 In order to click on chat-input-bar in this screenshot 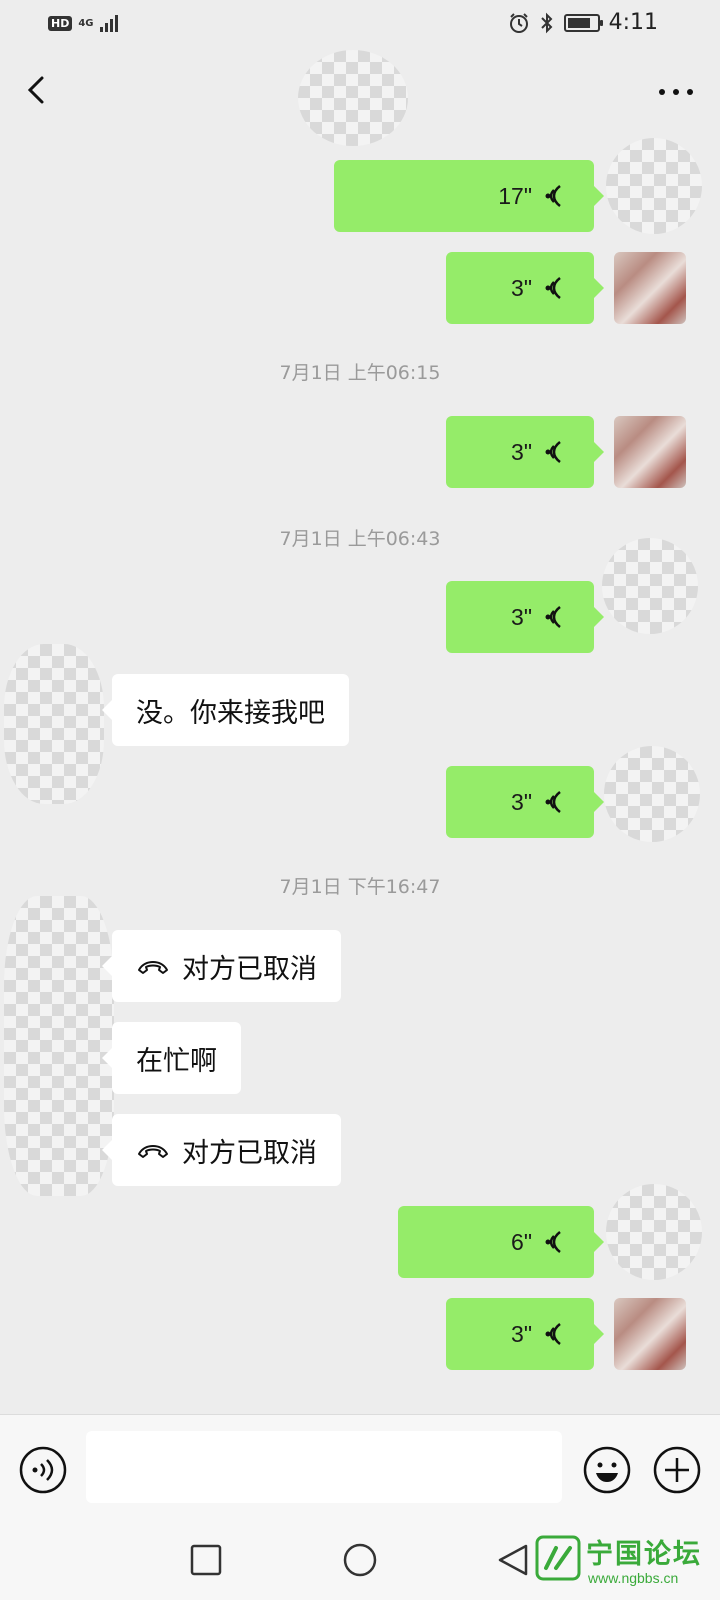, I will do `click(360, 1468)`.